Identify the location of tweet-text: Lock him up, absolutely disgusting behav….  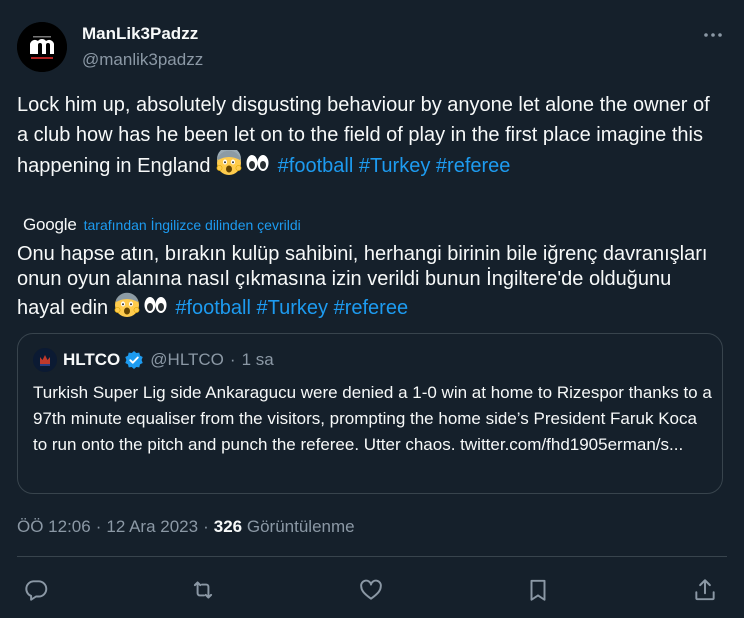
(367, 137).